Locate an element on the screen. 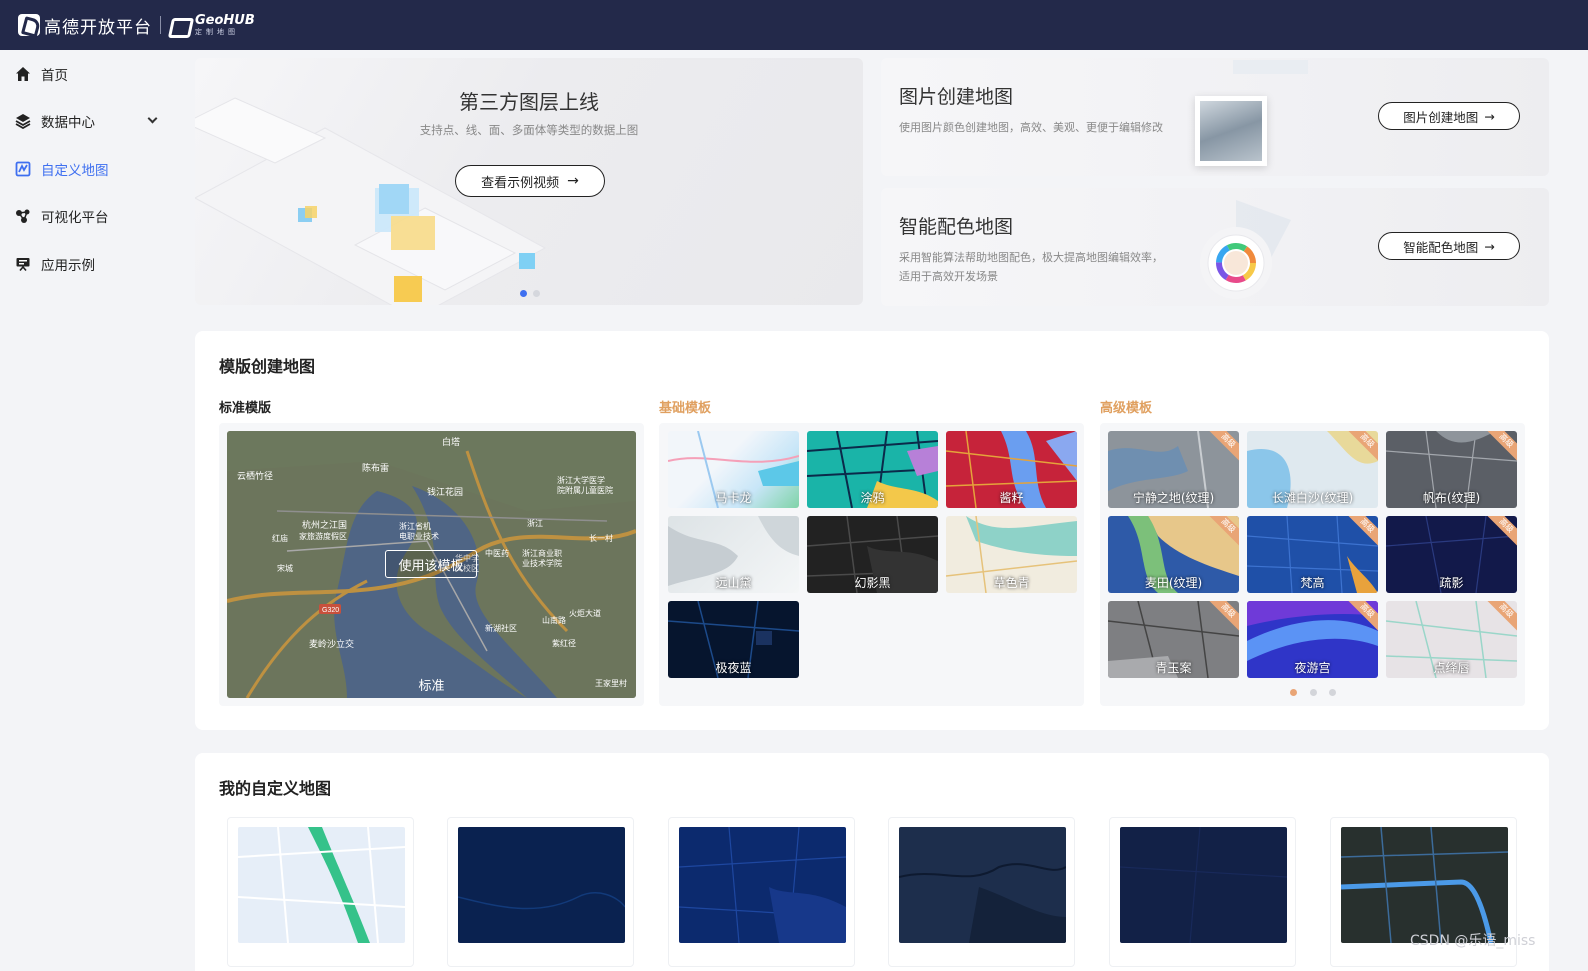 This screenshot has height=971, width=1588. top-bar: 高德开放平台 GeoHUB 定制地图 is located at coordinates (794, 25).